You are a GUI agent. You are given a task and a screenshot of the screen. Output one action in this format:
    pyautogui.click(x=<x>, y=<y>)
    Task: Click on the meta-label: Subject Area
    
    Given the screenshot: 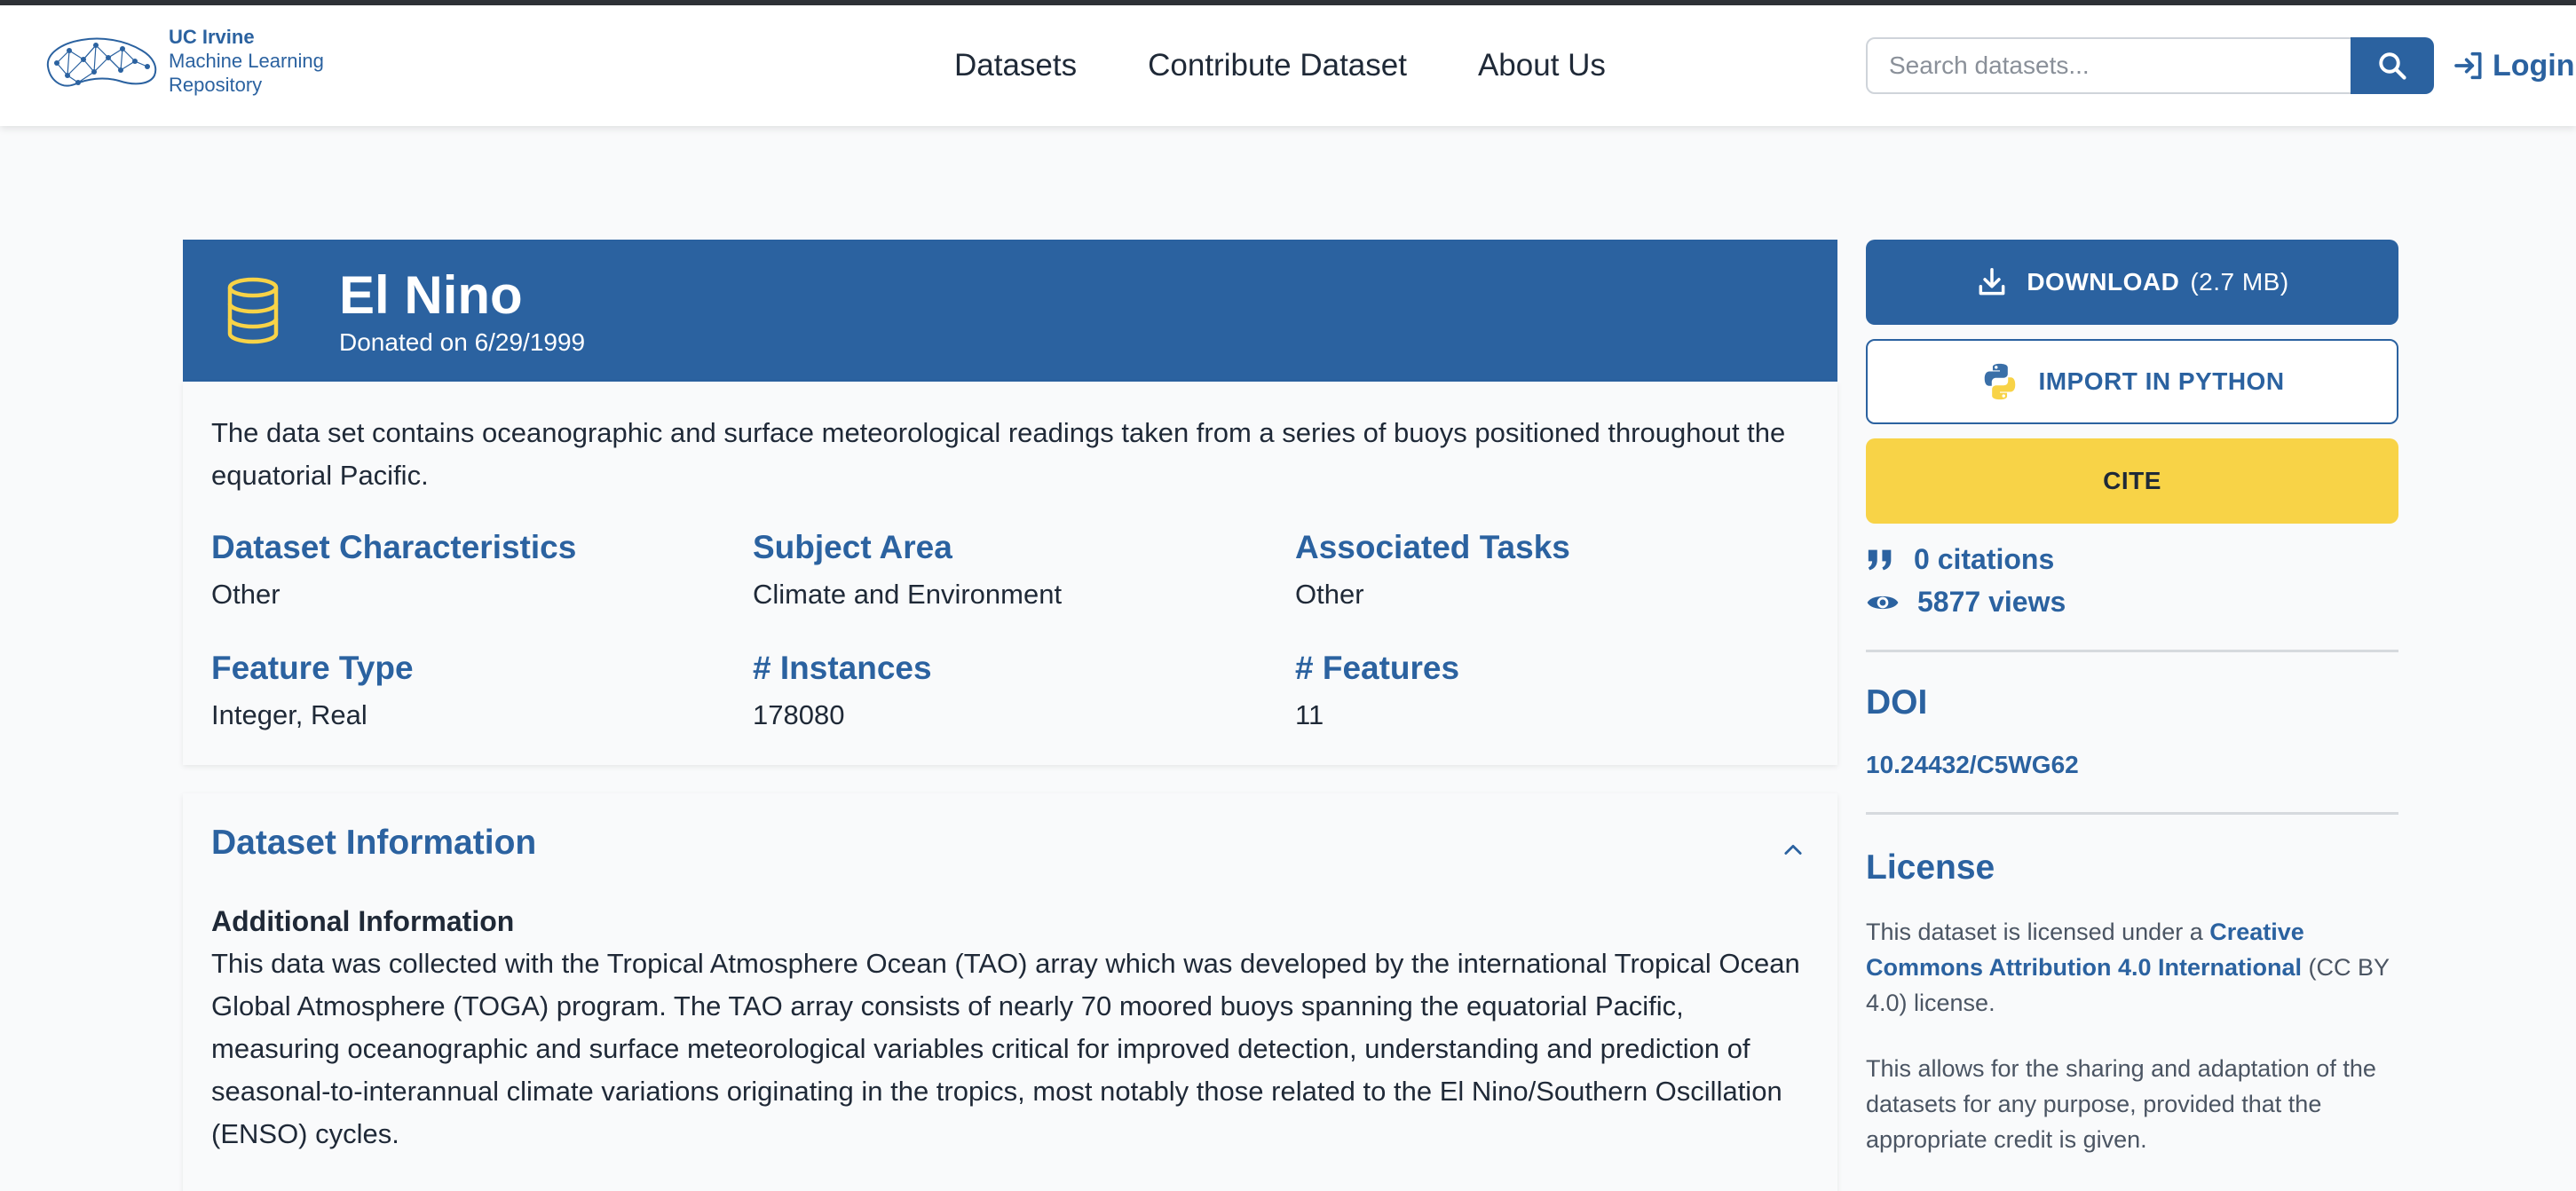 What is the action you would take?
    pyautogui.click(x=852, y=547)
    